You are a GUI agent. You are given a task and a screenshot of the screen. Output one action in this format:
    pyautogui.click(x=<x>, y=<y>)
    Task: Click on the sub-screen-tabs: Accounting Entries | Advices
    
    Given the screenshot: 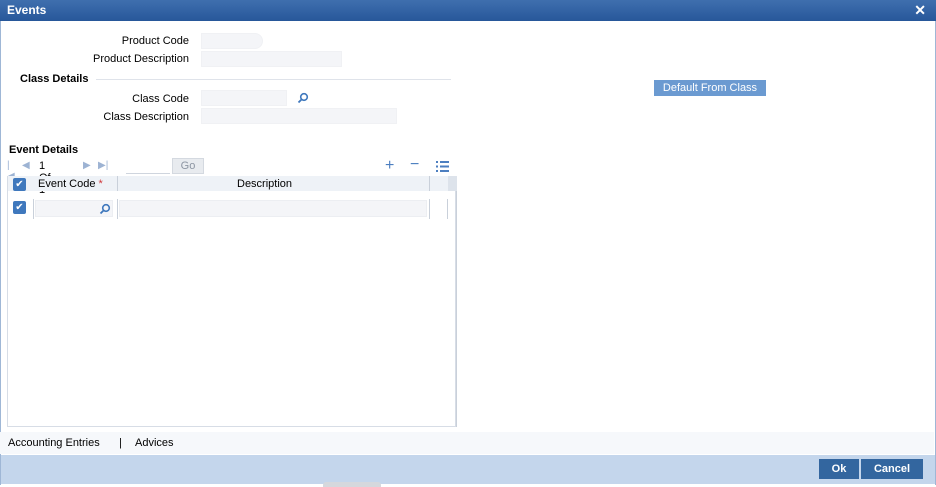 What is the action you would take?
    pyautogui.click(x=467, y=443)
    